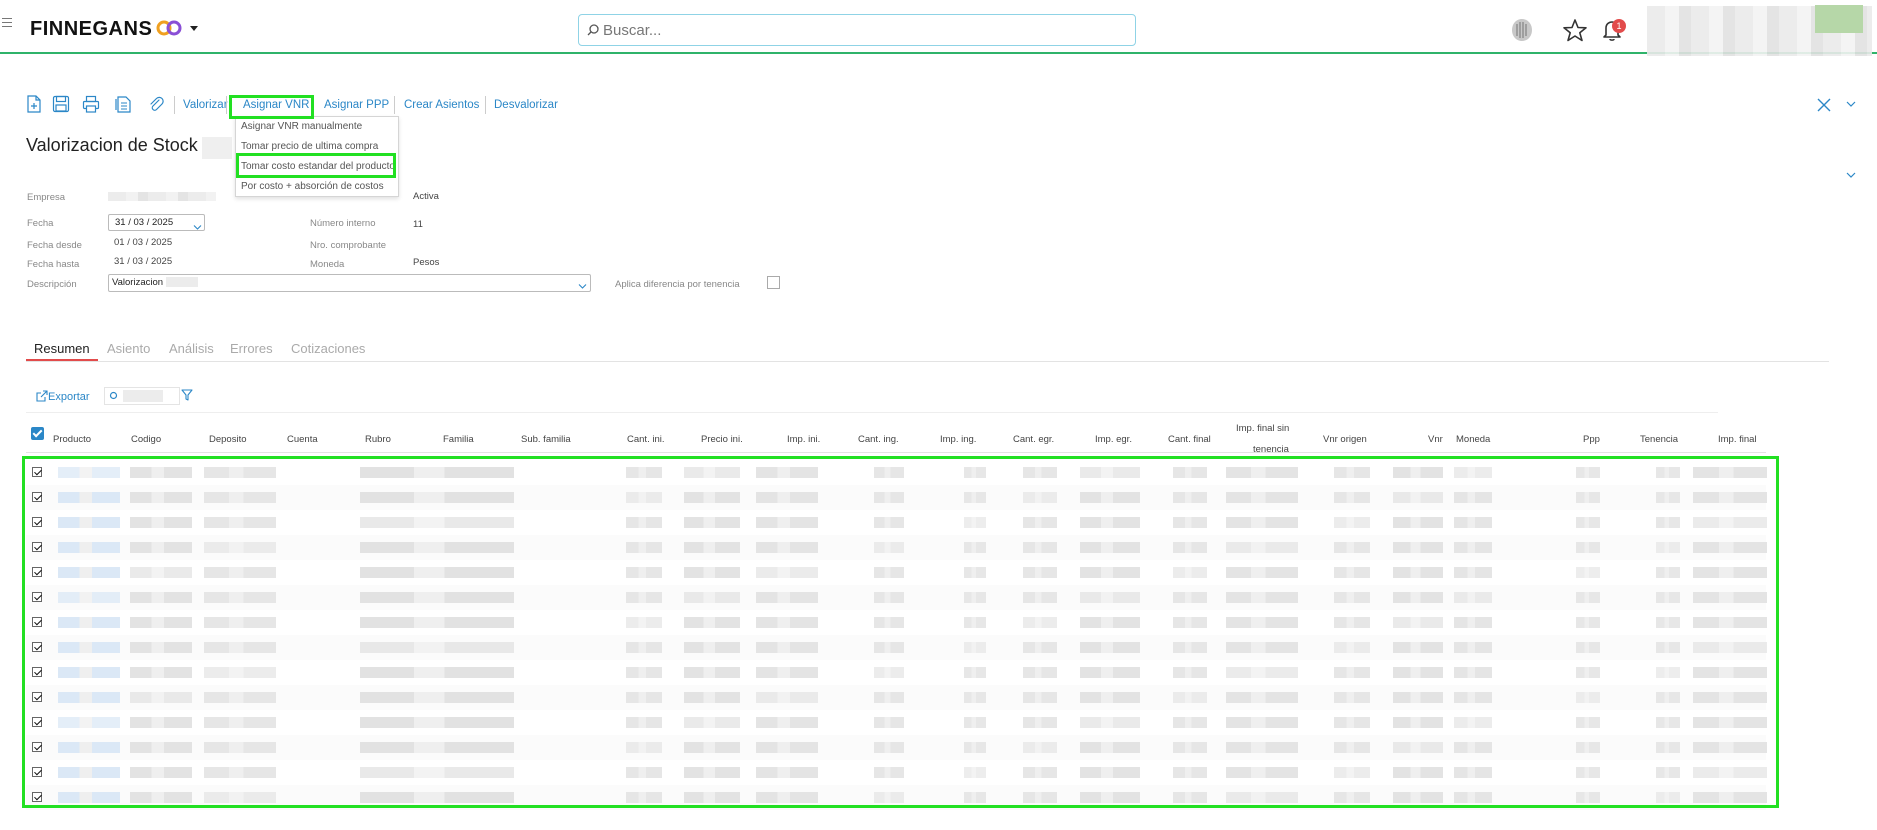 The height and width of the screenshot is (830, 1877). Describe the element at coordinates (1824, 105) in the screenshot. I see `close-icon` at that location.